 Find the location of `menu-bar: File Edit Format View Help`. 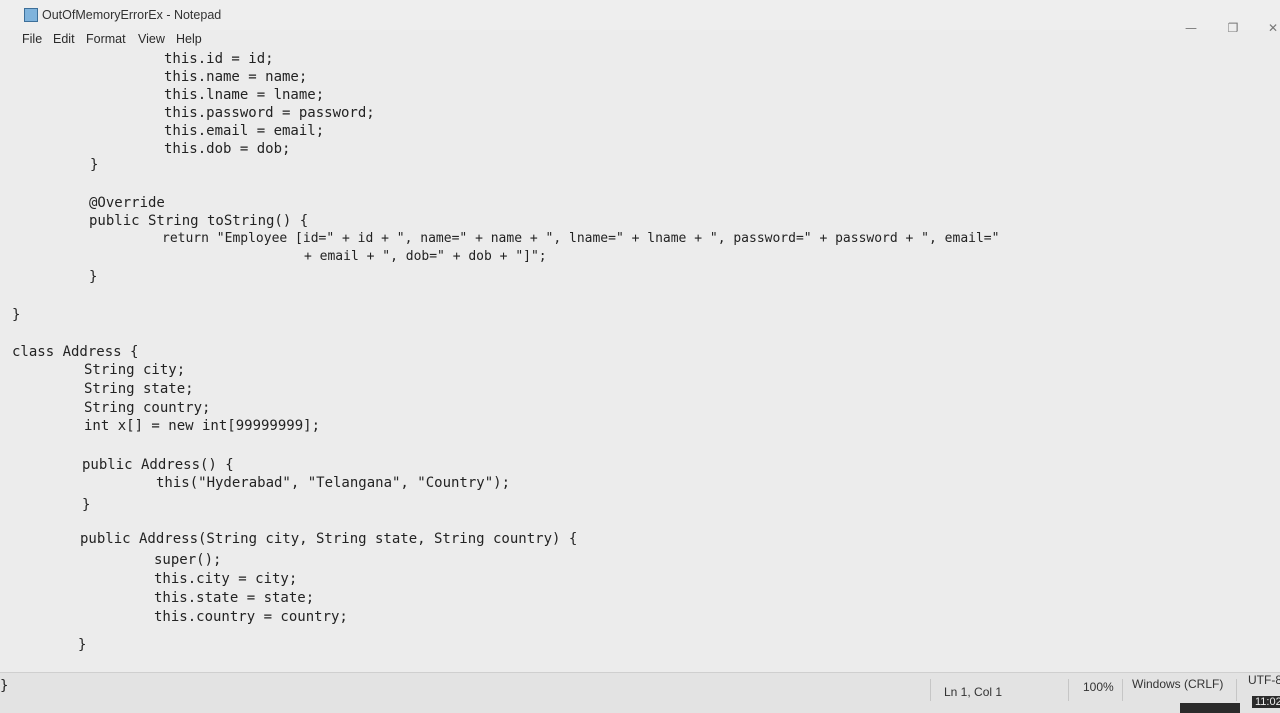

menu-bar: File Edit Format View Help is located at coordinates (640, 40).